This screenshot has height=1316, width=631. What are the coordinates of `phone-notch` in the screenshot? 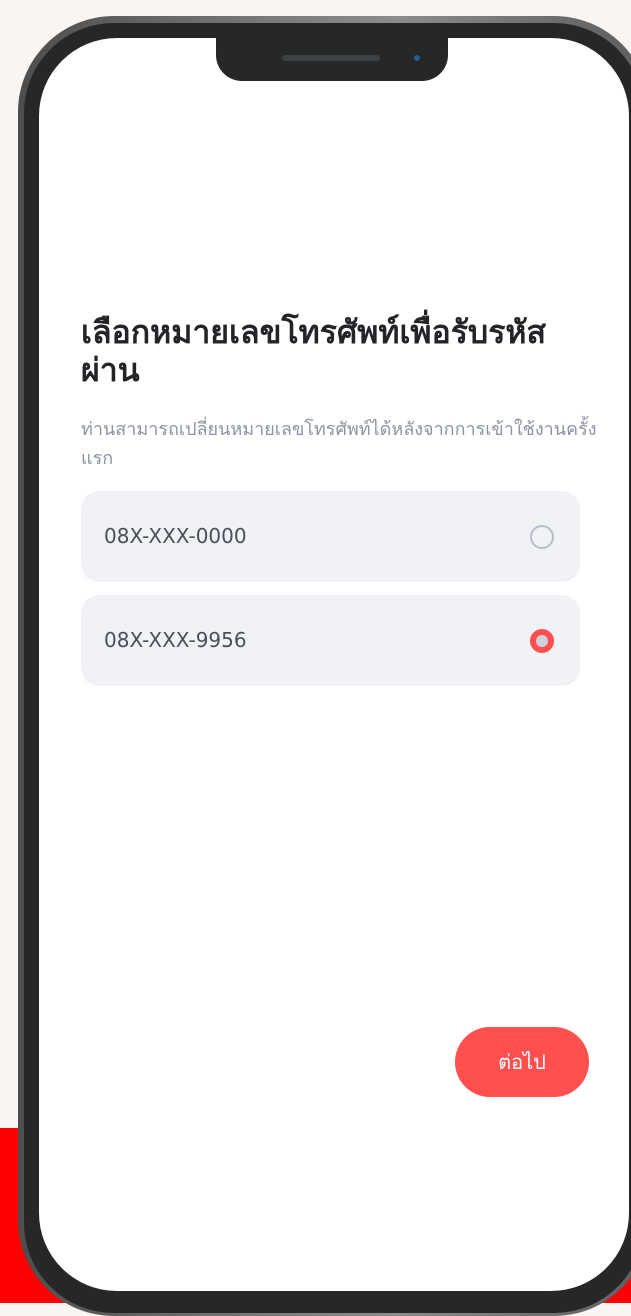 It's located at (332, 59).